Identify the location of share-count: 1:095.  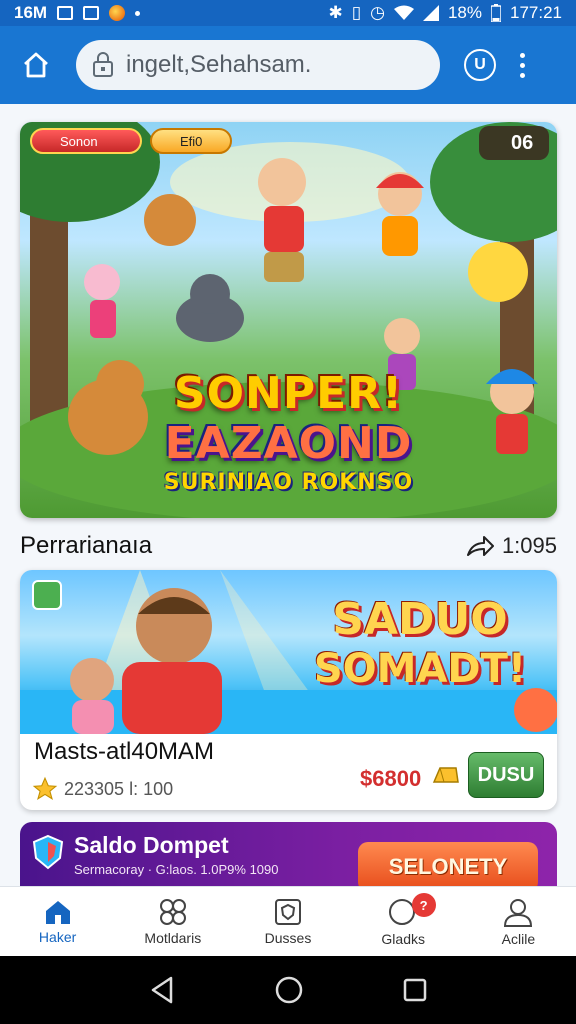
(529, 545).